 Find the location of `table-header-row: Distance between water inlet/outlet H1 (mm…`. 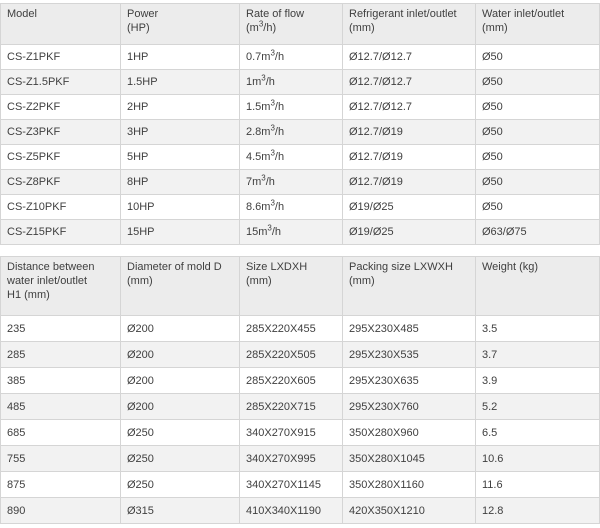

table-header-row: Distance between water inlet/outlet H1 (mm… is located at coordinates (300, 286).